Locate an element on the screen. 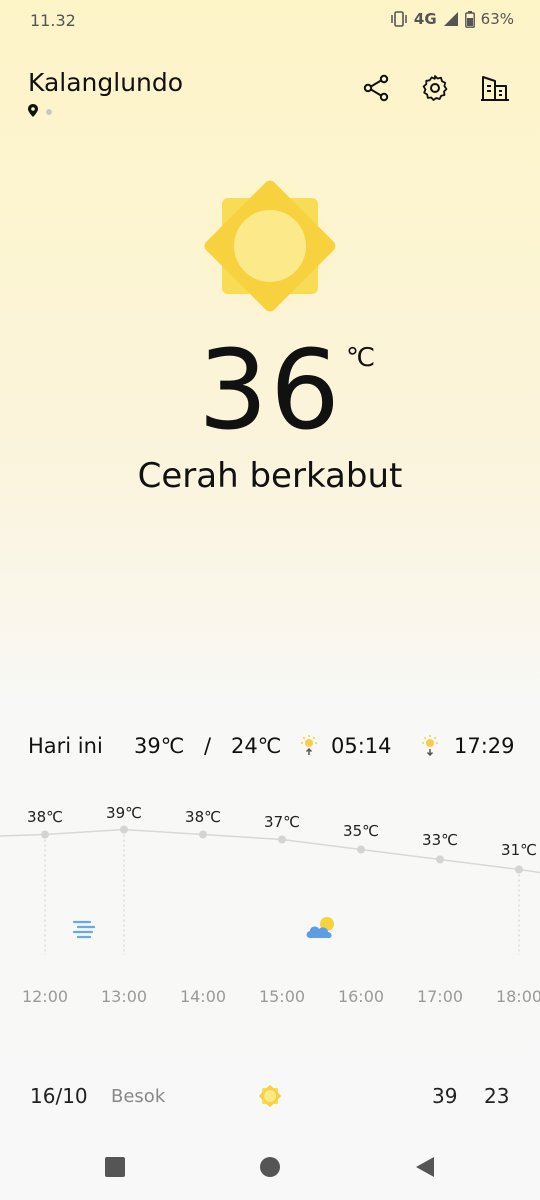 This screenshot has width=540, height=1200. header: Kalanglundo is located at coordinates (270, 90).